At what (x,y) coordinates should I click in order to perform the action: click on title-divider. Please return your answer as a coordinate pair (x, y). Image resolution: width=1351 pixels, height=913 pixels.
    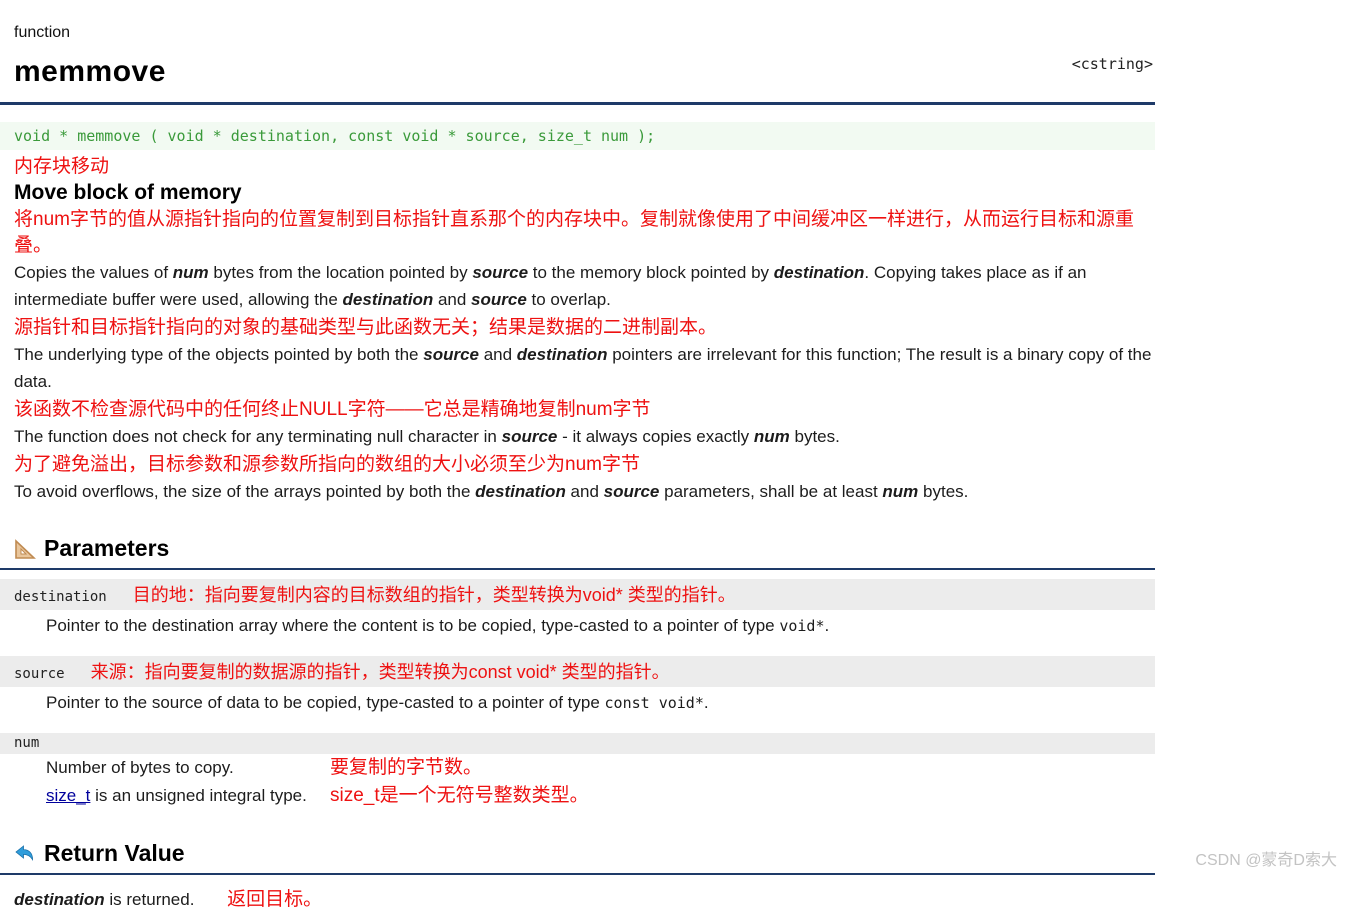
    Looking at the image, I should click on (577, 103).